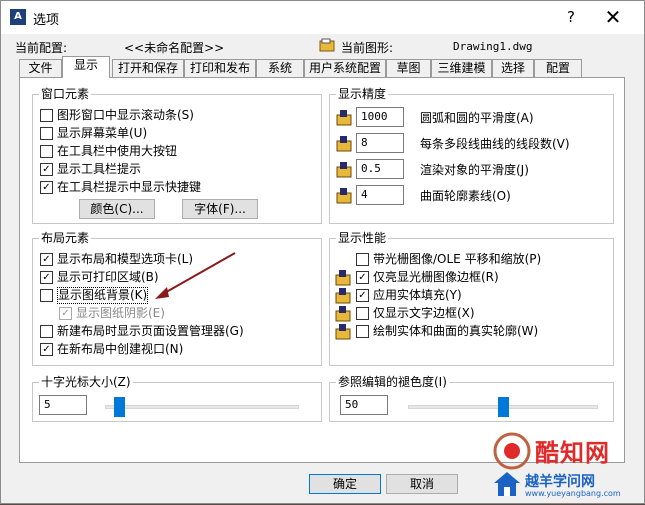  Describe the element at coordinates (572, 453) in the screenshot. I see `watermark-brand: 酷知网` at that location.